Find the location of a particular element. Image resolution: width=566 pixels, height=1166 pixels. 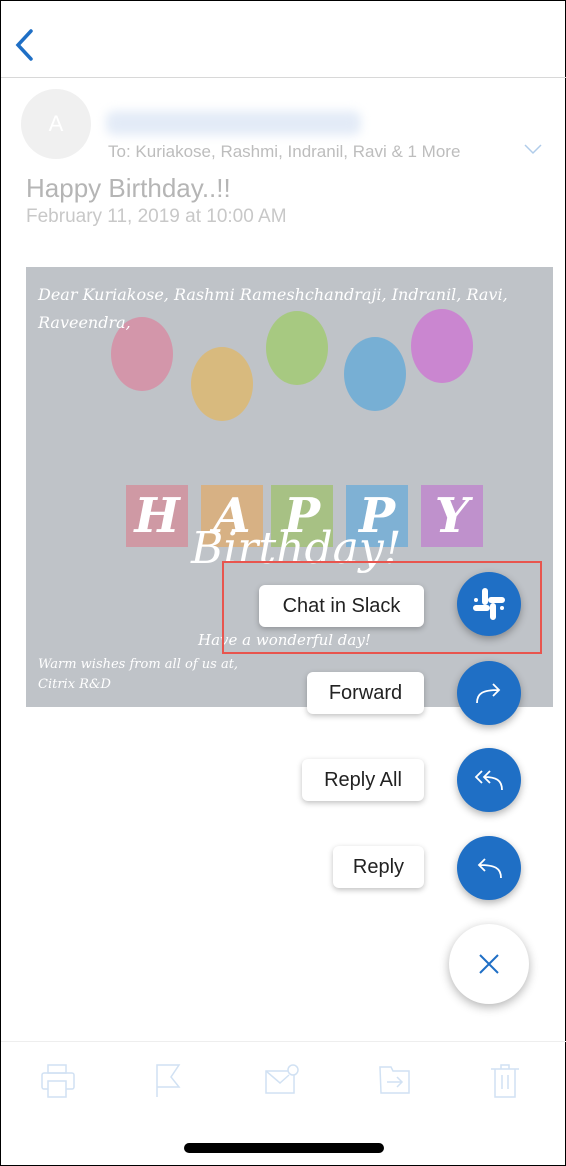

chat-in-slack-button is located at coordinates (489, 604).